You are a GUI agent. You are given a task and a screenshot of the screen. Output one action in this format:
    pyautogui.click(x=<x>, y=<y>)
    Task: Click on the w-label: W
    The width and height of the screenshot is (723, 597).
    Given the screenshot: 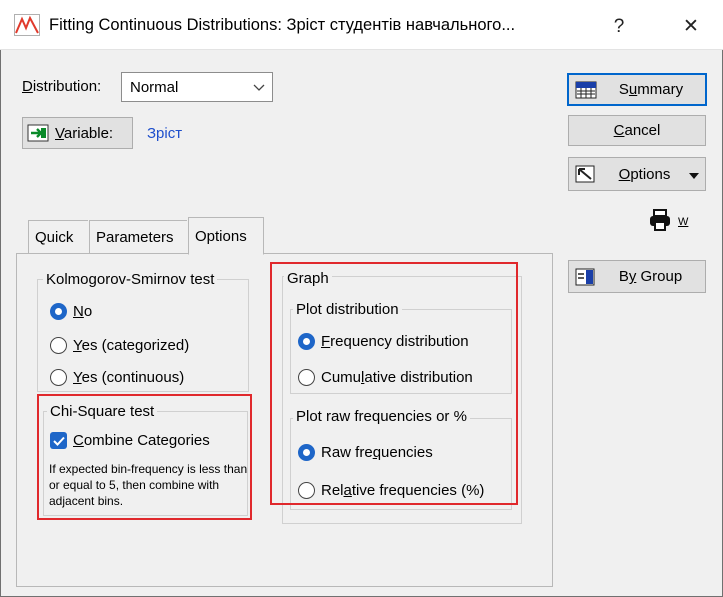 What is the action you would take?
    pyautogui.click(x=683, y=222)
    